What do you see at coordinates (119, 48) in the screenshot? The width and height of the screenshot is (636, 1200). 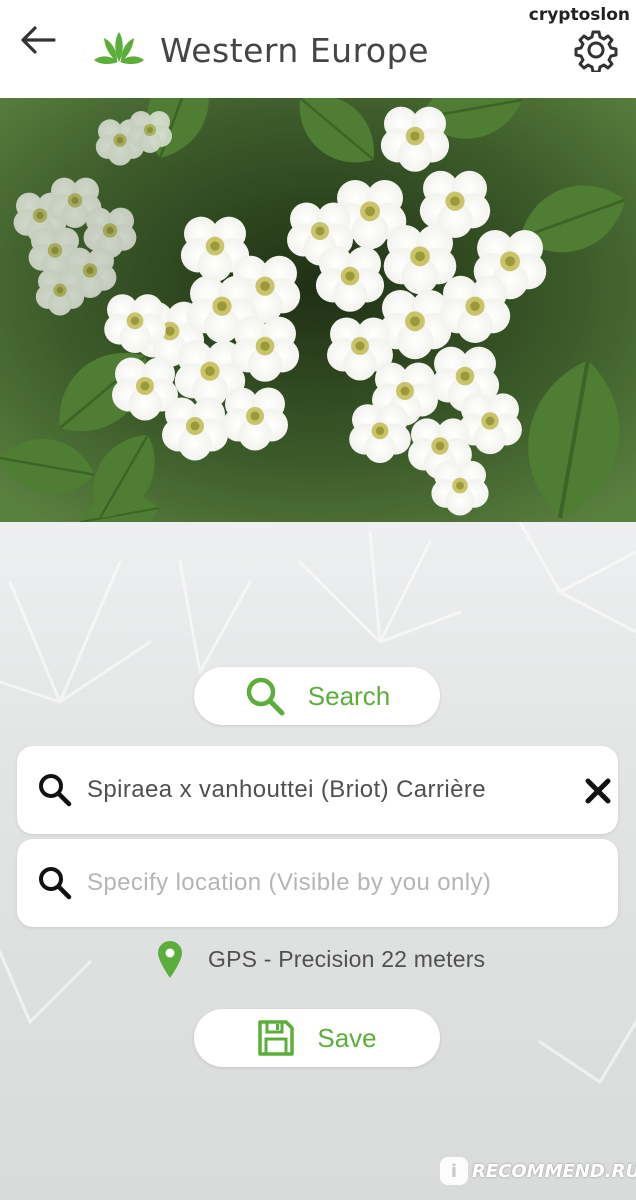 I see `plant-logo-icon` at bounding box center [119, 48].